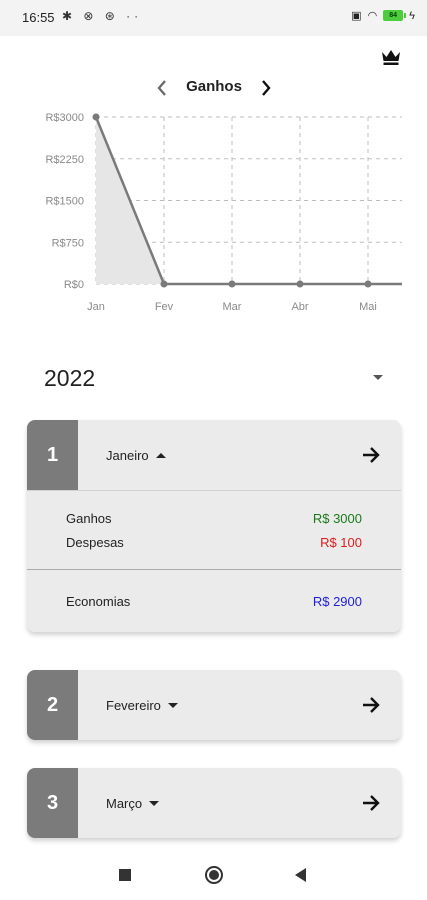 The width and height of the screenshot is (427, 900). I want to click on row-label: Despesas, so click(95, 542).